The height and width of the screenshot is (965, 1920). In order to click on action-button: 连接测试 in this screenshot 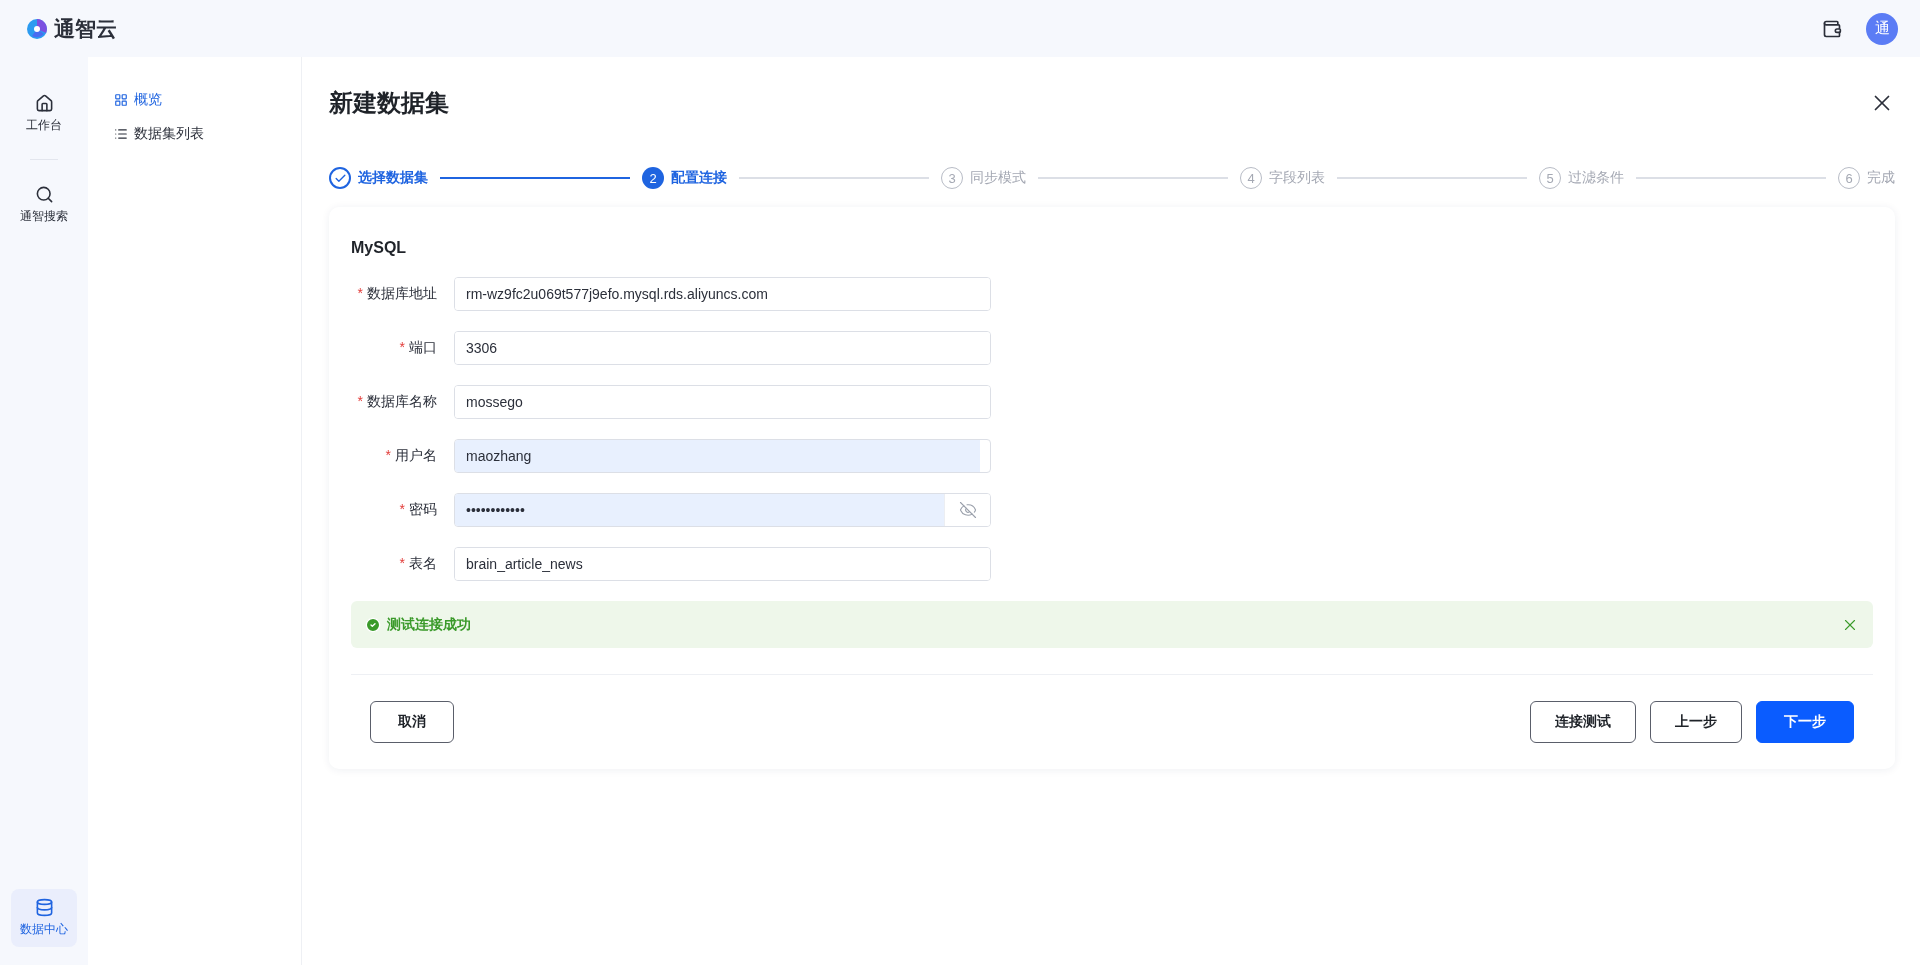, I will do `click(1583, 722)`.